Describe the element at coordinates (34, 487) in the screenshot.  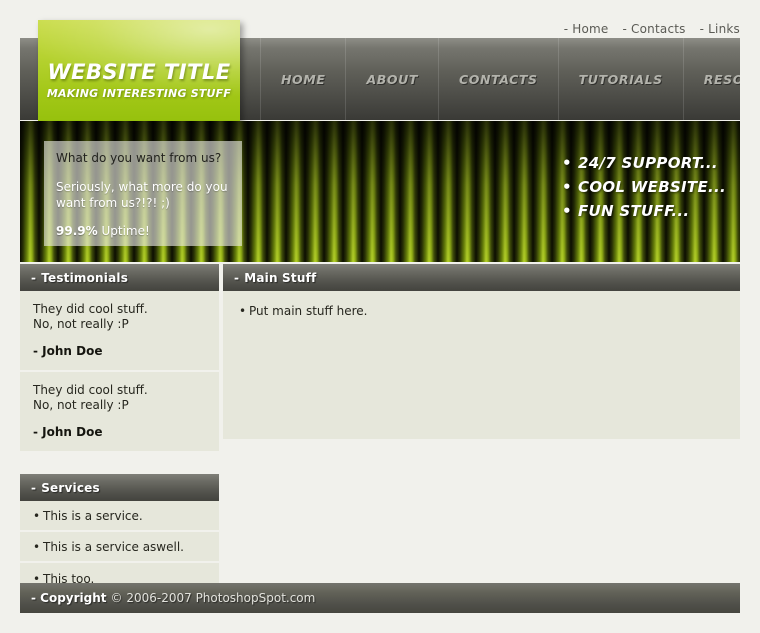
I see `services-heading-dash: -` at that location.